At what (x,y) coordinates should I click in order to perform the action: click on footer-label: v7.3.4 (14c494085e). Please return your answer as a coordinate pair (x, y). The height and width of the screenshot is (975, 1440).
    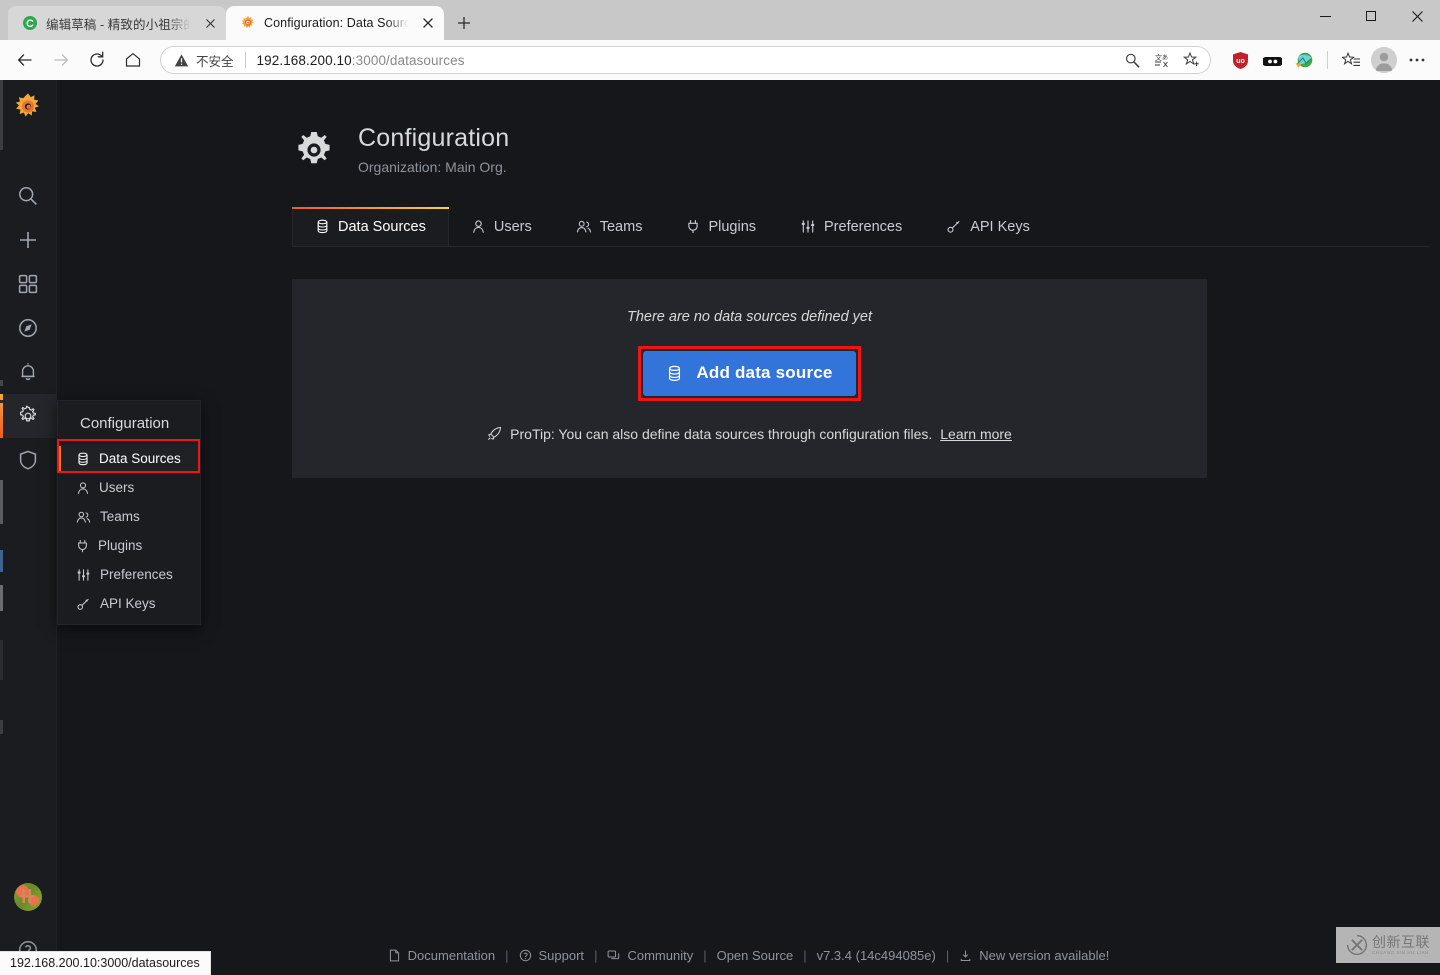
    Looking at the image, I should click on (876, 955).